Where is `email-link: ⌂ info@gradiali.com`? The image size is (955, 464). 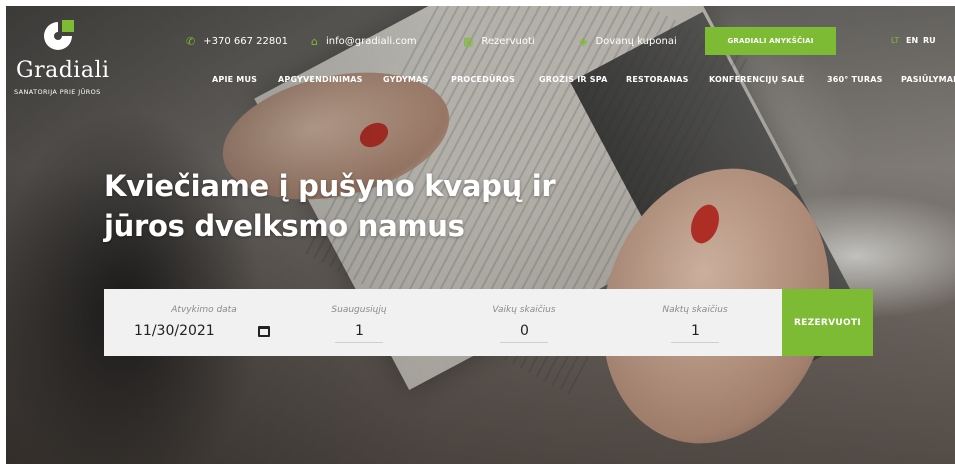
email-link: ⌂ info@gradiali.com is located at coordinates (364, 41).